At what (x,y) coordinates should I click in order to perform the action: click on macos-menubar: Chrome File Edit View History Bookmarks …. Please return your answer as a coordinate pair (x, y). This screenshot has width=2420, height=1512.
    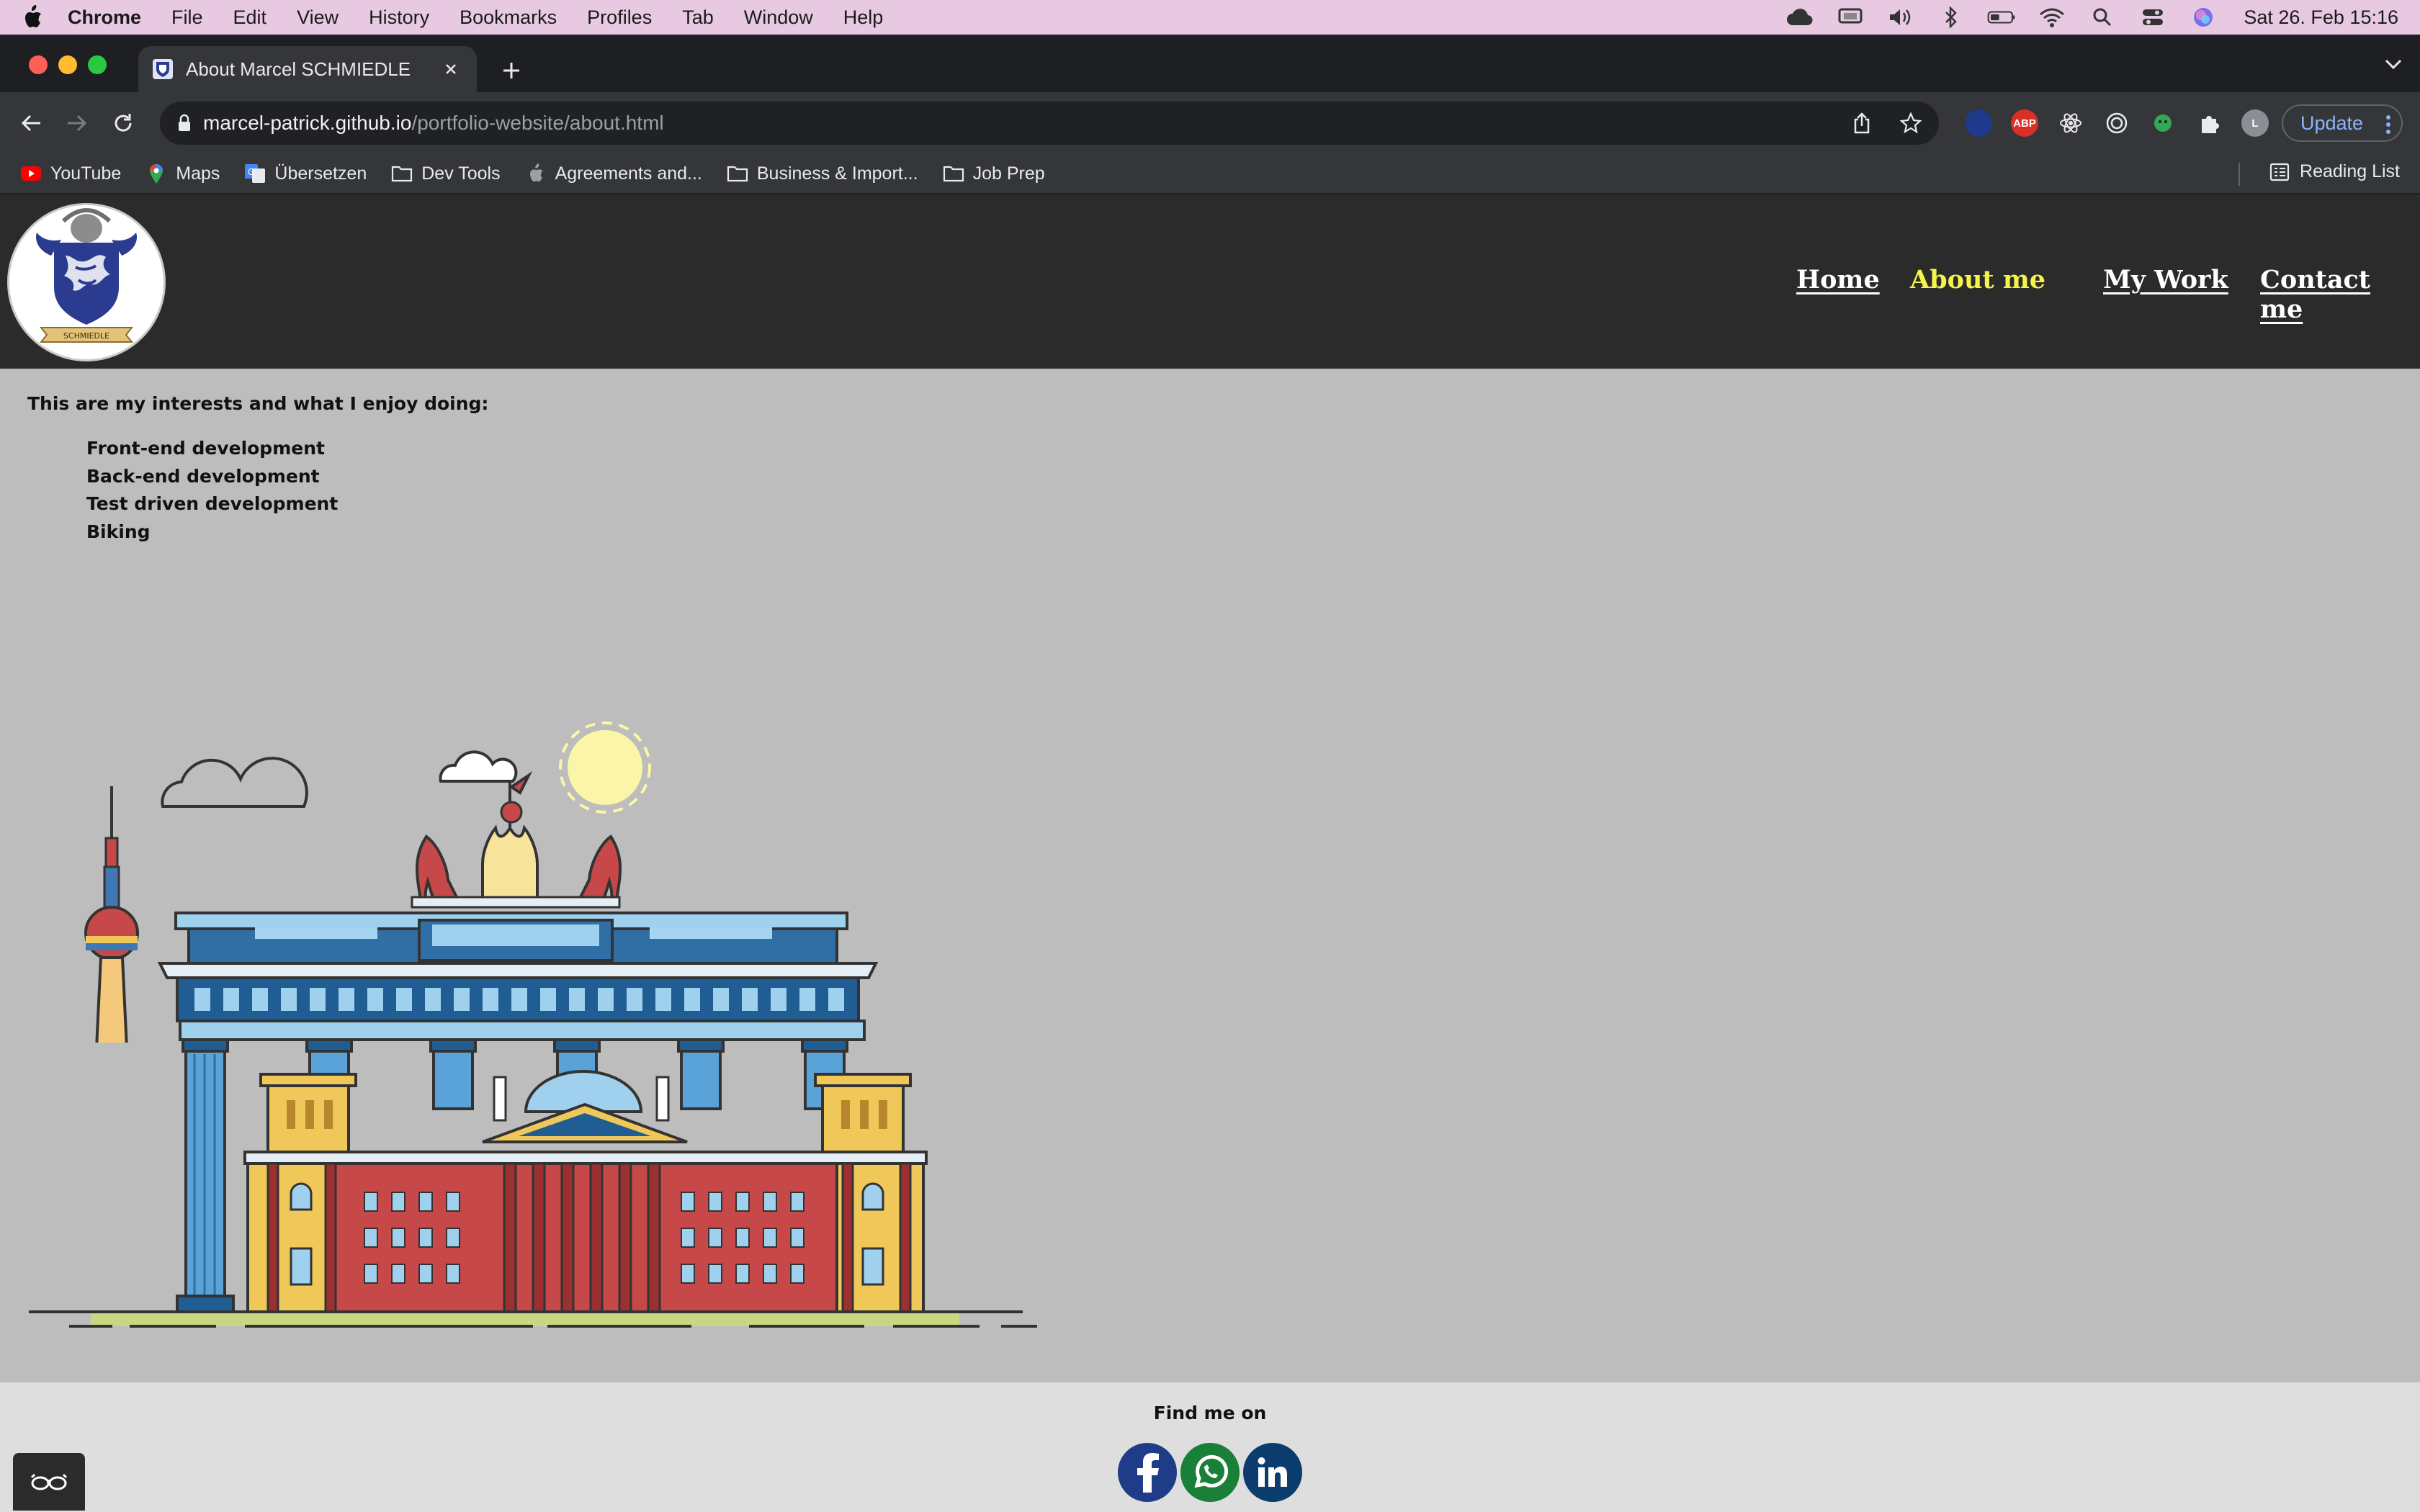
    Looking at the image, I should click on (1210, 17).